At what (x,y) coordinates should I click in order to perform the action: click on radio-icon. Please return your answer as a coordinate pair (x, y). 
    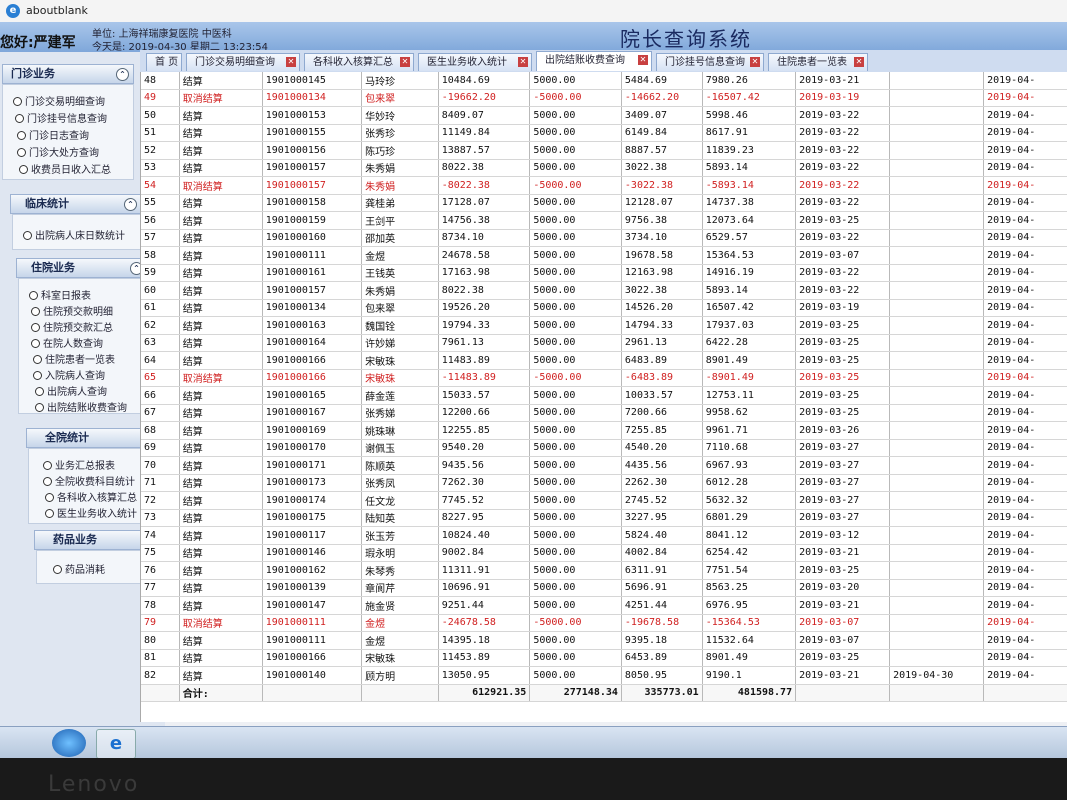
    Looking at the image, I should click on (21, 152).